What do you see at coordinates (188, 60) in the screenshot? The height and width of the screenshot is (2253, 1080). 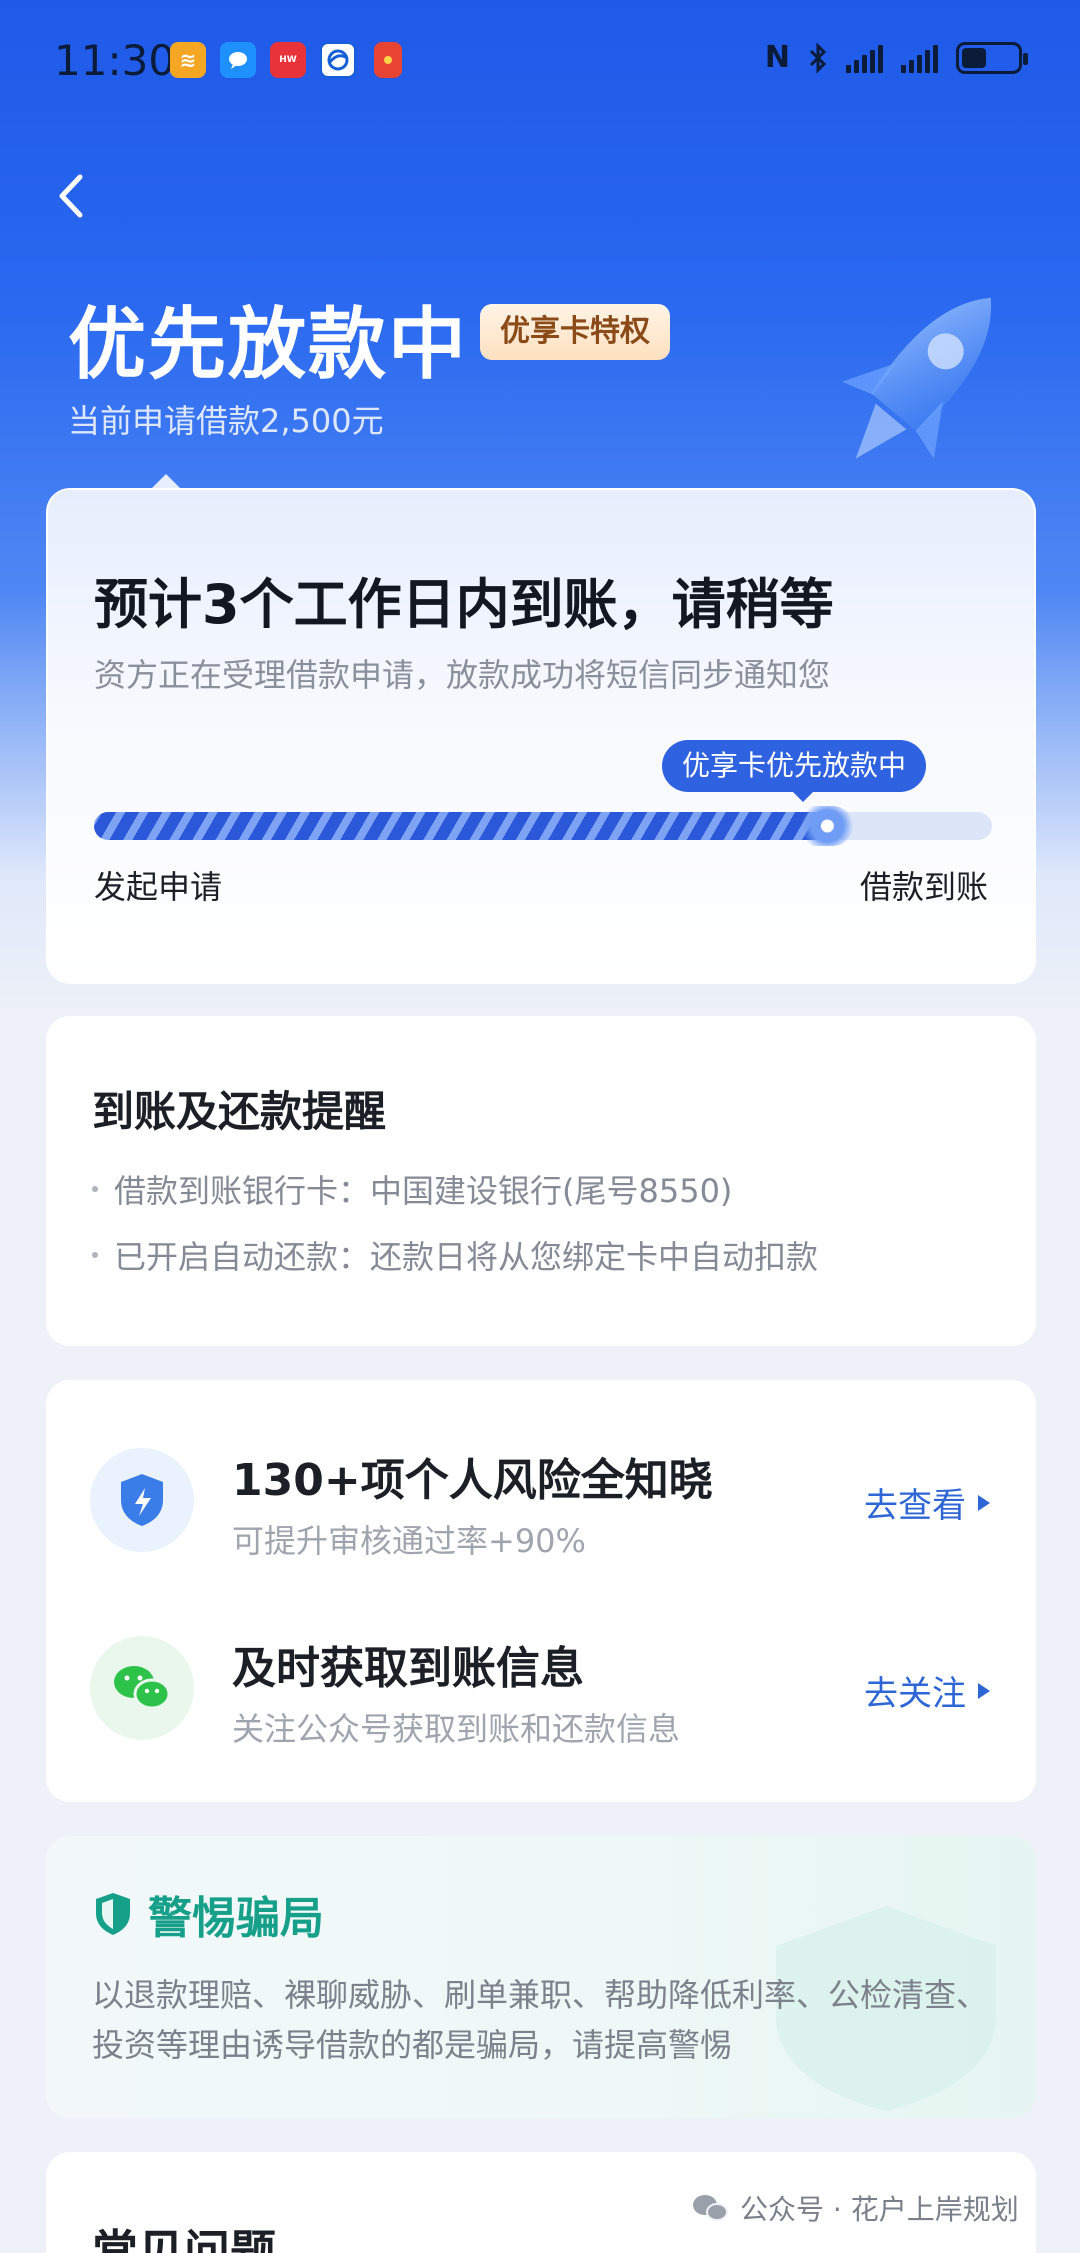 I see `app-orange-icon: ≋` at bounding box center [188, 60].